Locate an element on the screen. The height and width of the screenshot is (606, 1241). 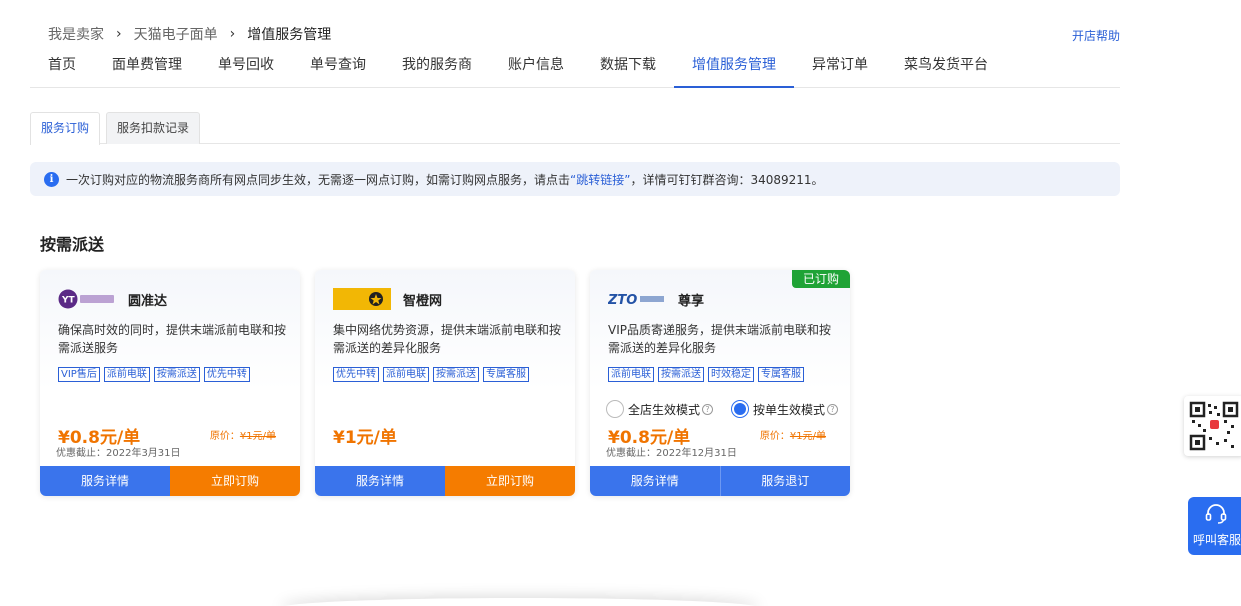
breadcrumb-item-current: 增值服务管理 is located at coordinates (289, 35).